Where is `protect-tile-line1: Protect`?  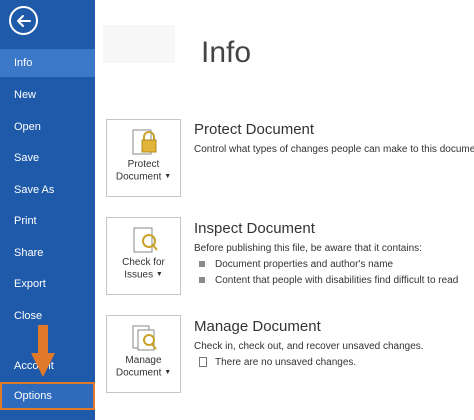
protect-tile-line1: Protect is located at coordinates (143, 164).